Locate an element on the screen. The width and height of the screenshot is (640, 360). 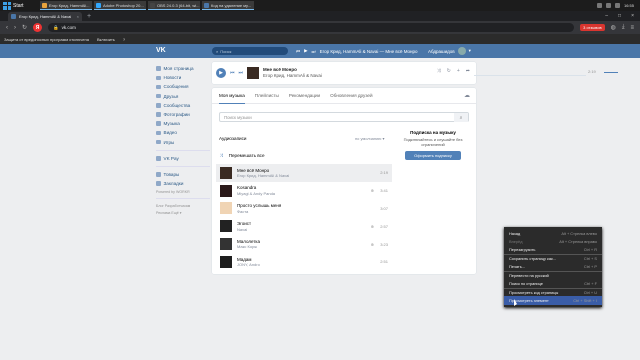
sidebar-item: Игры is located at coordinates (183, 142).